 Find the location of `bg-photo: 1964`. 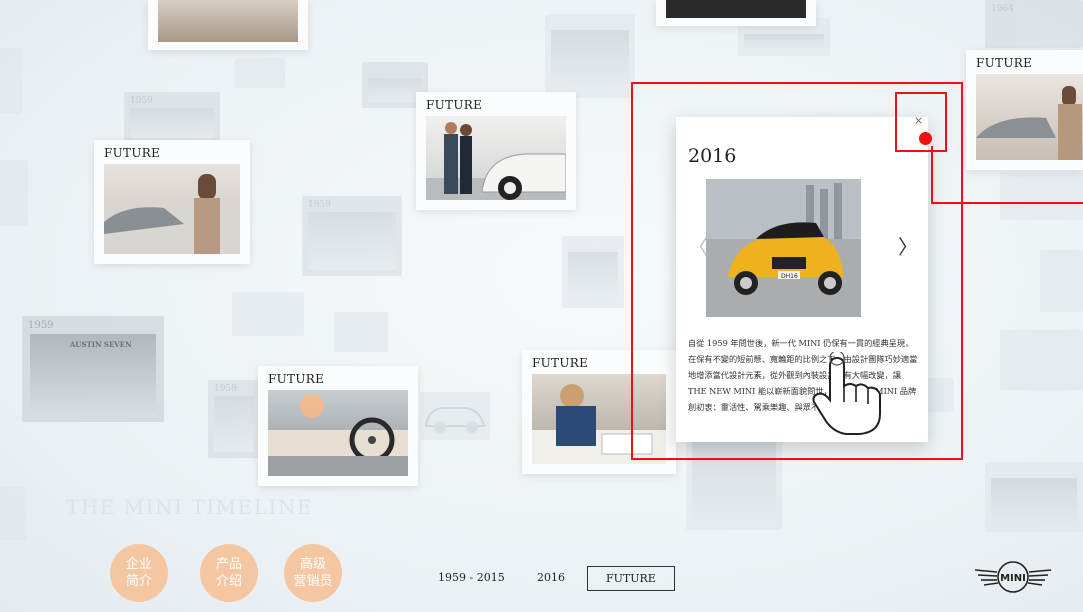

bg-photo: 1964 is located at coordinates (1034, 24).